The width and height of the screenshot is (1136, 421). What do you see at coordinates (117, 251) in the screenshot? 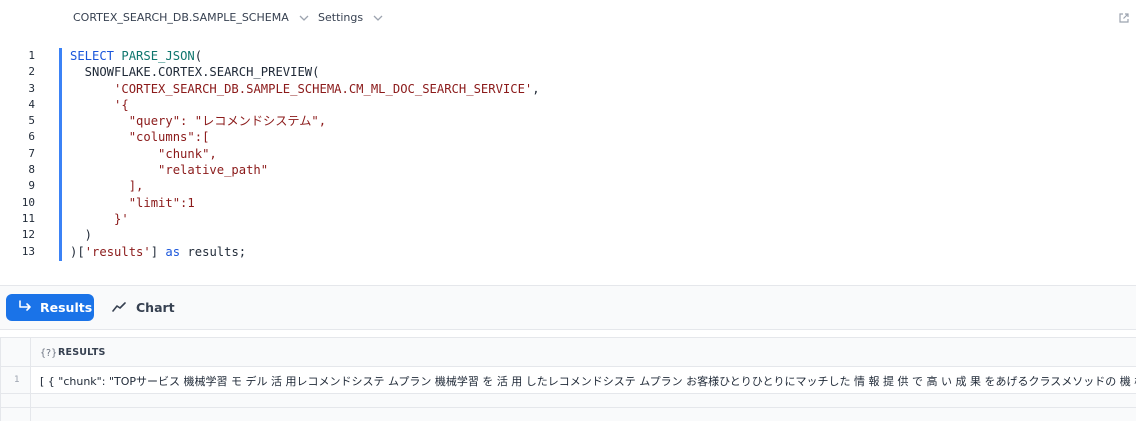
I see `code-token: 'results'` at bounding box center [117, 251].